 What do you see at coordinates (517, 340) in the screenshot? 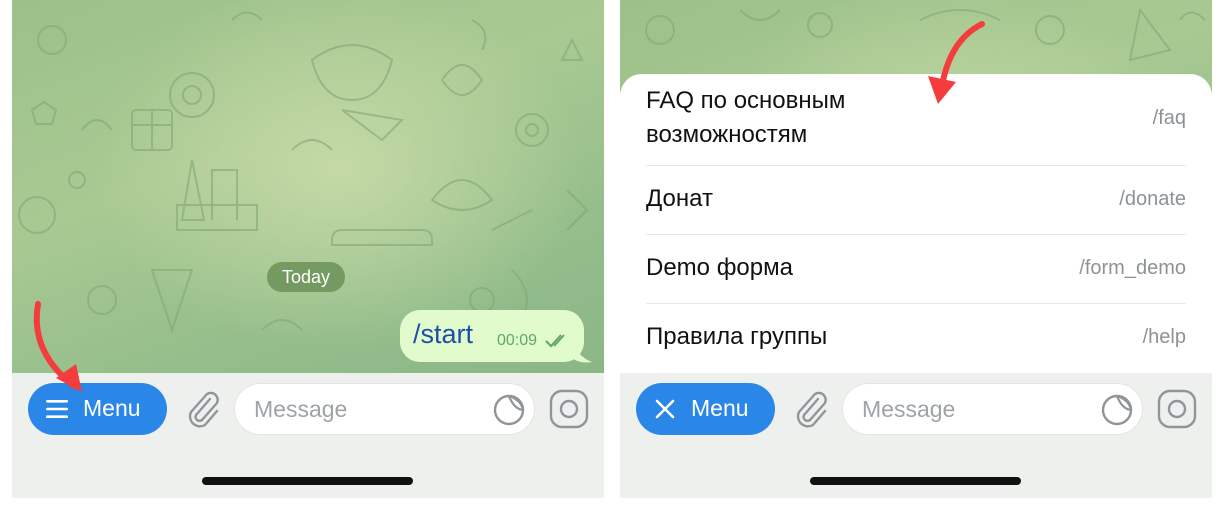
I see `message-time: 00:09` at bounding box center [517, 340].